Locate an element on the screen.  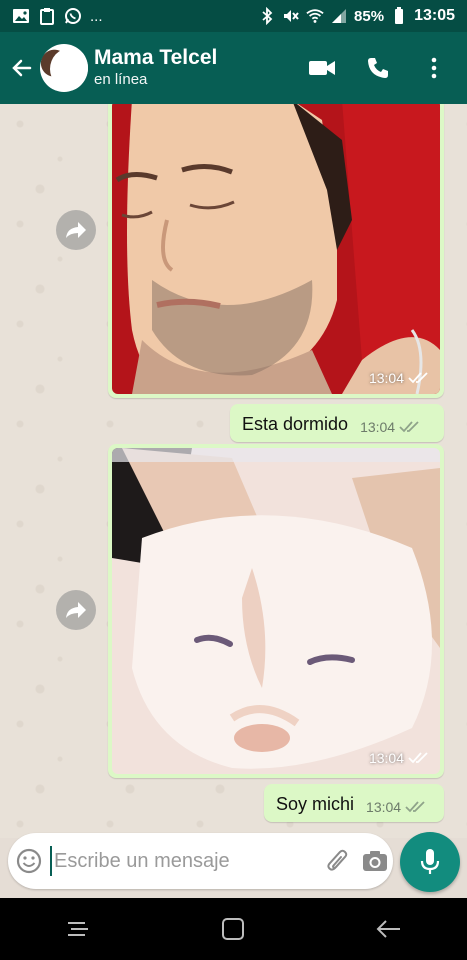
phone-icon is located at coordinates (378, 68).